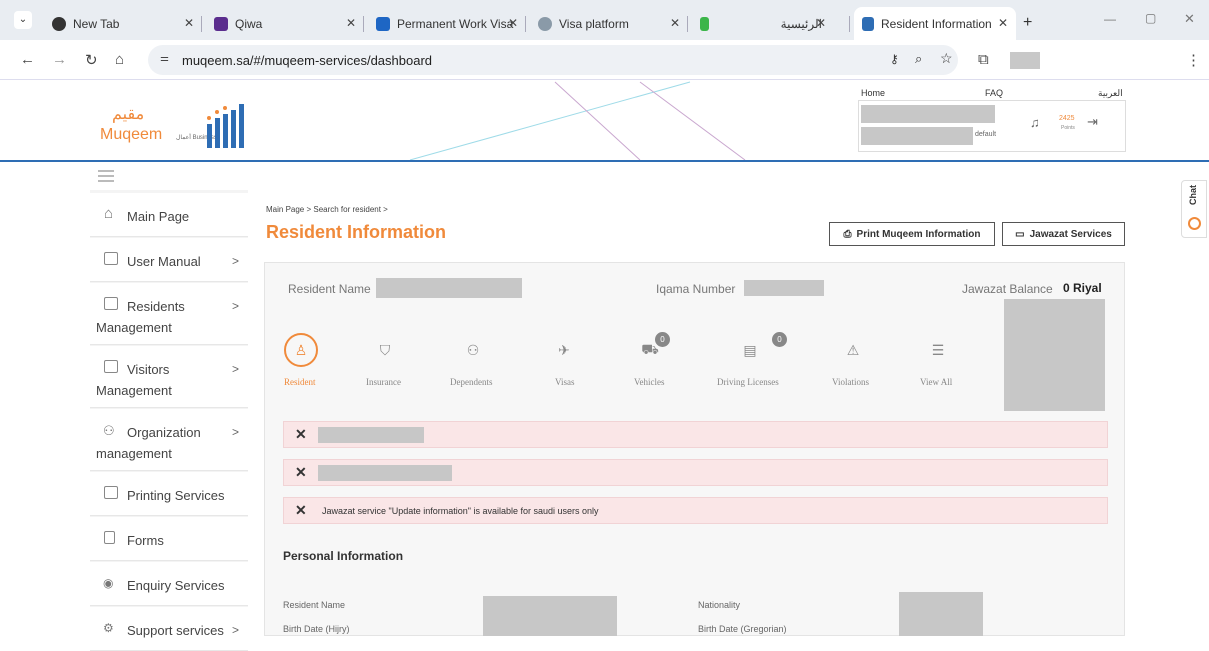 This screenshot has height=651, width=1209. Describe the element at coordinates (748, 382) in the screenshot. I see `step-driving-licenses-label: Driving Licenses` at that location.